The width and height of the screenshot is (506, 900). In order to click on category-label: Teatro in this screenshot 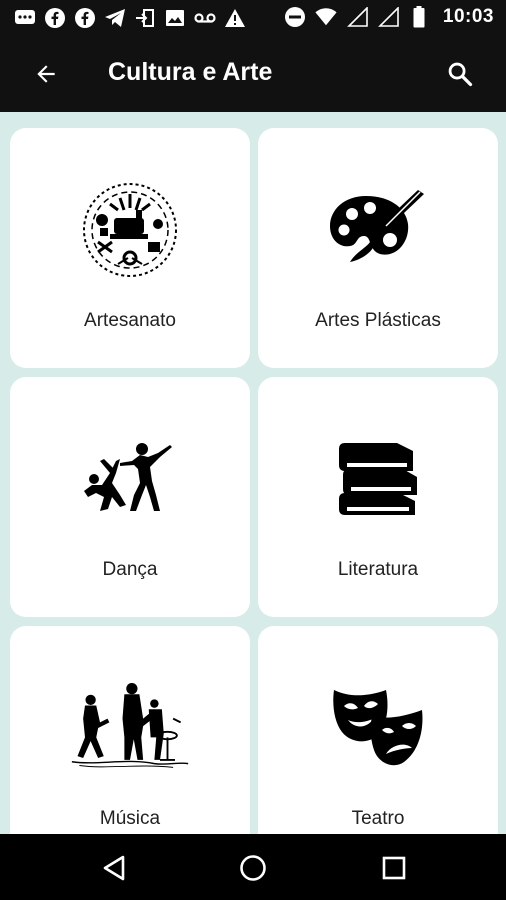, I will do `click(378, 818)`.